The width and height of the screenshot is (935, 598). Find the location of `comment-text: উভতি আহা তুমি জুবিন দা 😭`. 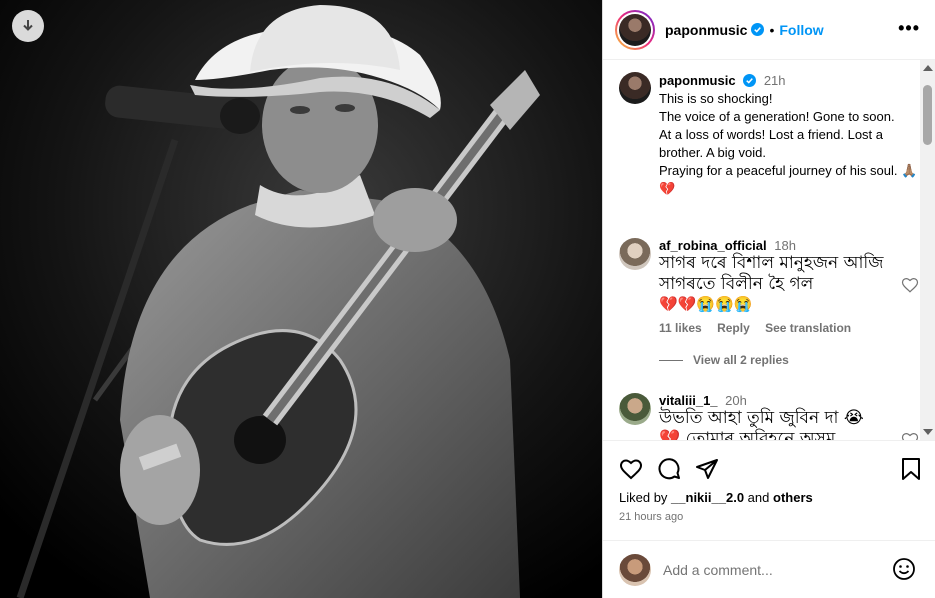

comment-text: উভতি আহা তুমি জুবিন দা 😭 is located at coordinates (761, 418).